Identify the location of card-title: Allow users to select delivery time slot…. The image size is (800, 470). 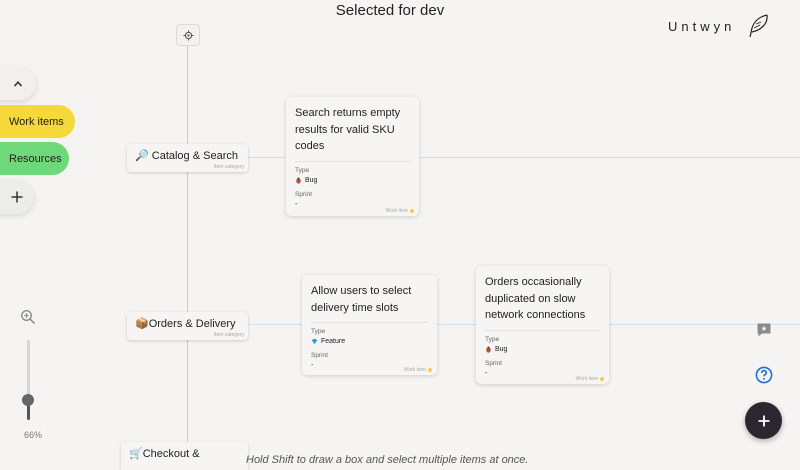
(361, 299).